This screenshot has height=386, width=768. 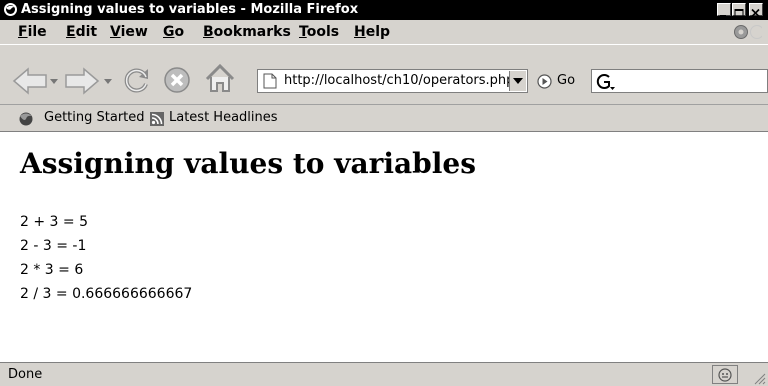 What do you see at coordinates (220, 79) in the screenshot?
I see `home-icon` at bounding box center [220, 79].